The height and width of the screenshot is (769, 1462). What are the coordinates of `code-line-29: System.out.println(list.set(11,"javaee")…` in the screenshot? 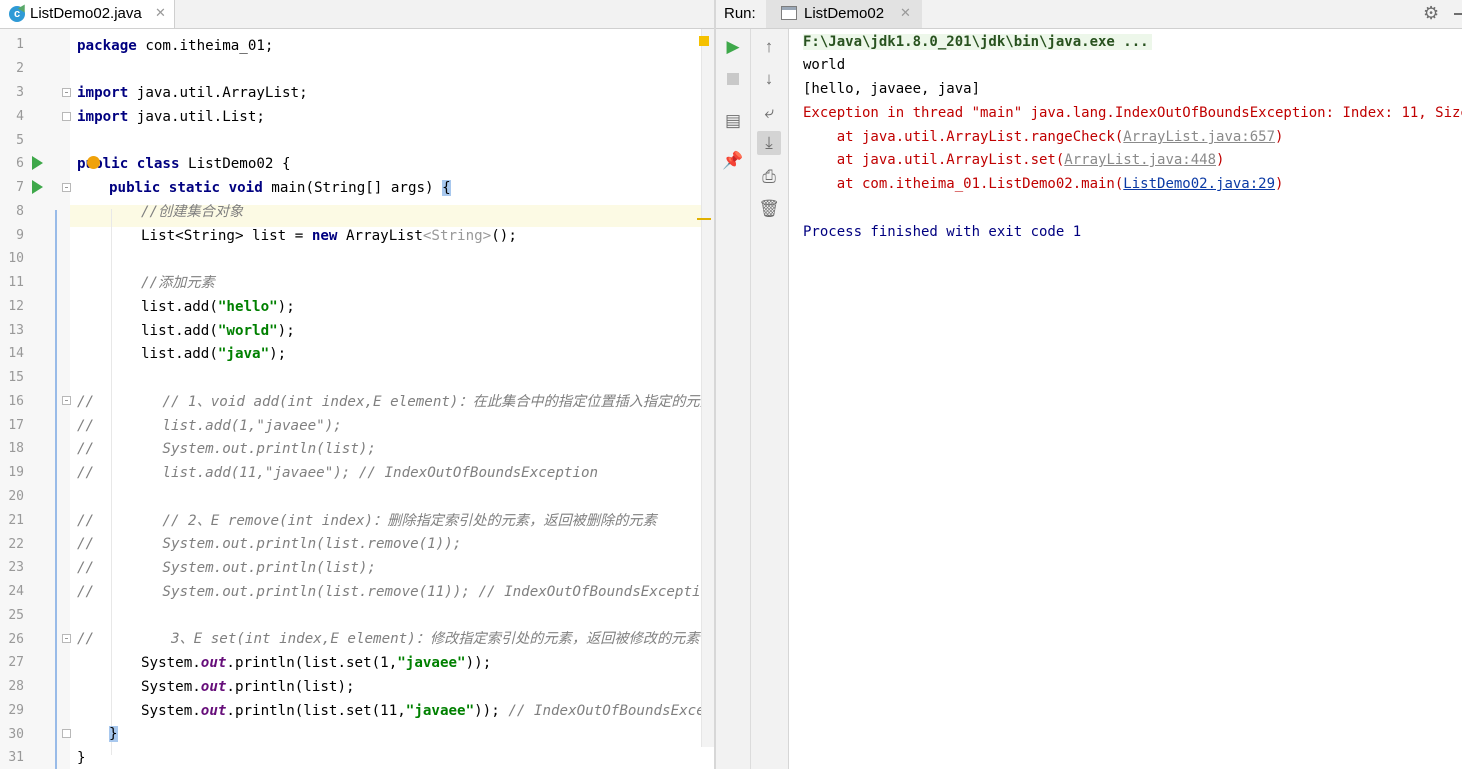 It's located at (427, 711).